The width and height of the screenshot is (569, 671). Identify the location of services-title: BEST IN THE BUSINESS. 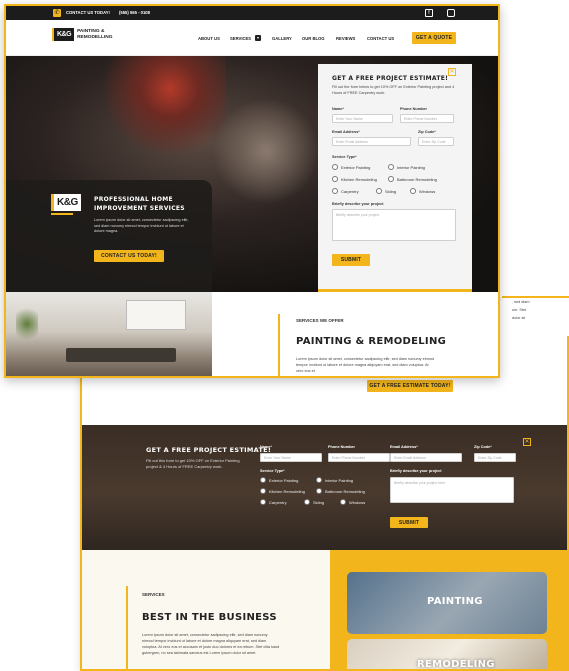
(209, 617).